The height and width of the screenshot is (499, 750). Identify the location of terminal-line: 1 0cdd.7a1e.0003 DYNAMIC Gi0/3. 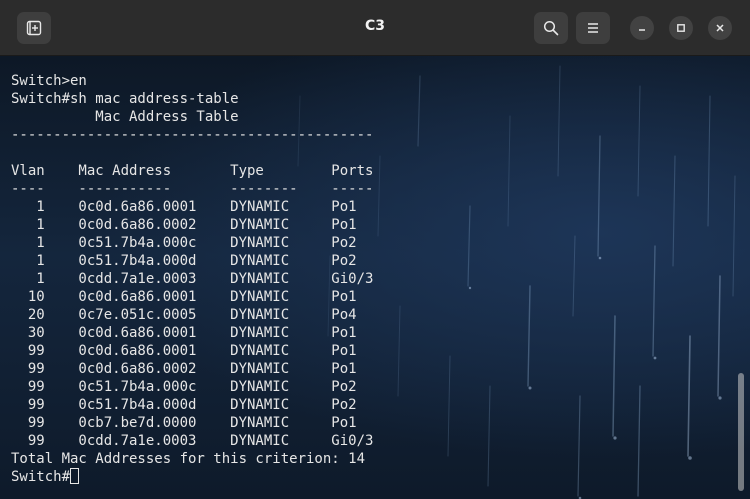
(192, 279).